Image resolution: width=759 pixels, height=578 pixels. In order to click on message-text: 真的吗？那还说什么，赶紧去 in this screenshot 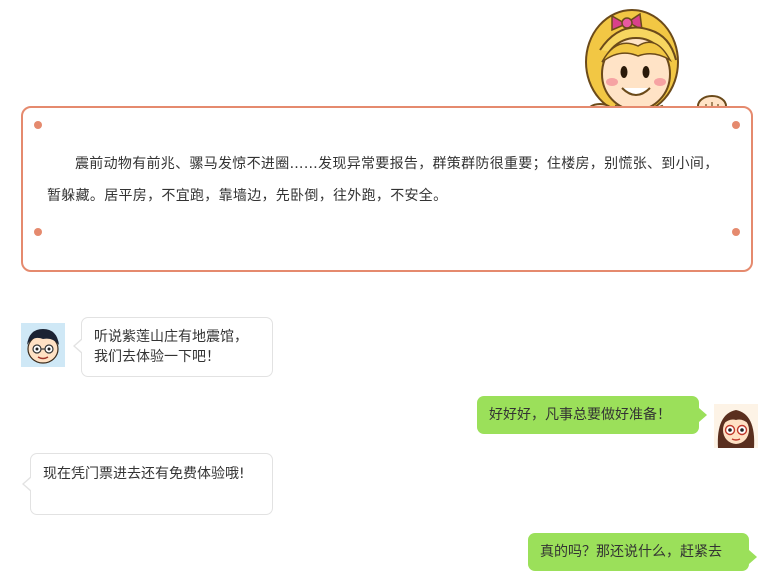, I will do `click(631, 552)`.